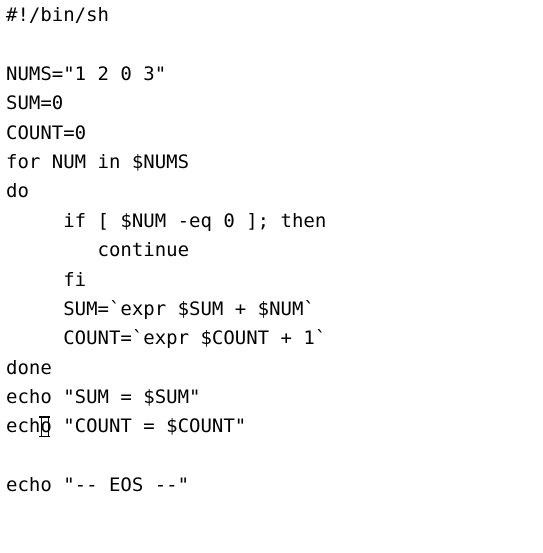  Describe the element at coordinates (149, 426) in the screenshot. I see `code-line-15-after: "COUNT = $COUNT"` at that location.